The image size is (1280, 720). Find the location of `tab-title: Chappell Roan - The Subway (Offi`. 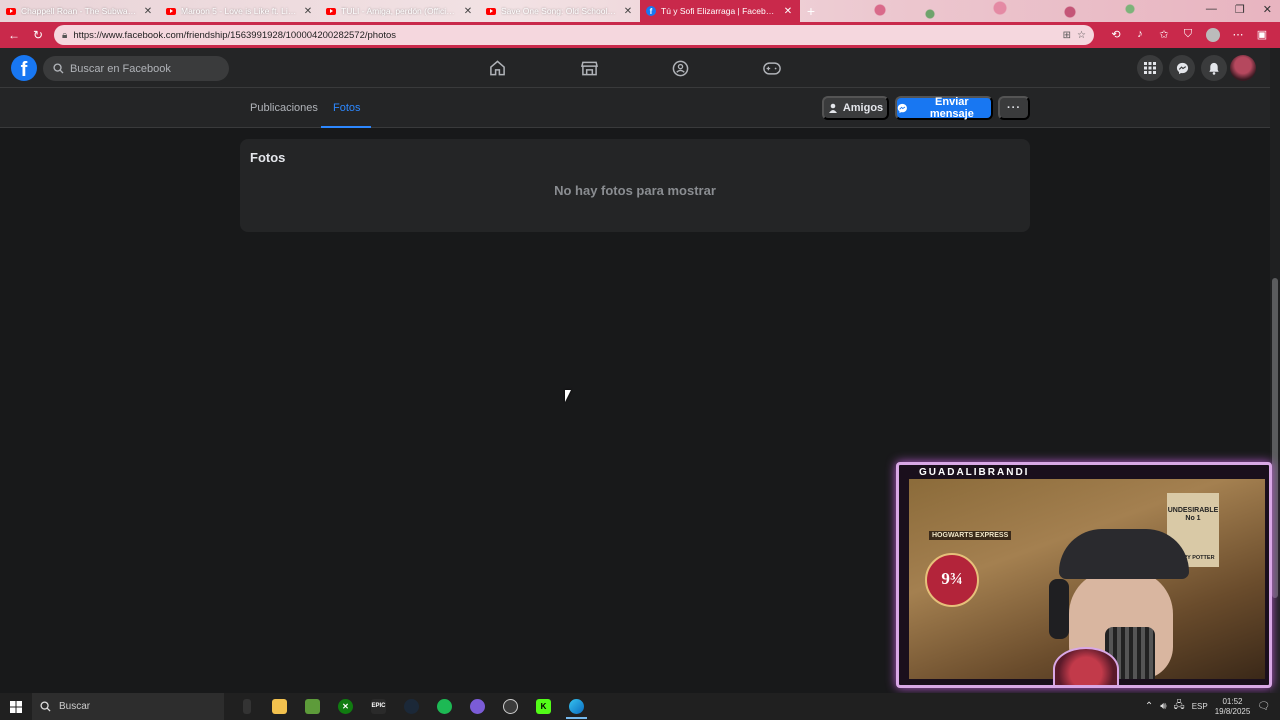

tab-title: Chappell Roan - The Subway (Offi is located at coordinates (79, 11).